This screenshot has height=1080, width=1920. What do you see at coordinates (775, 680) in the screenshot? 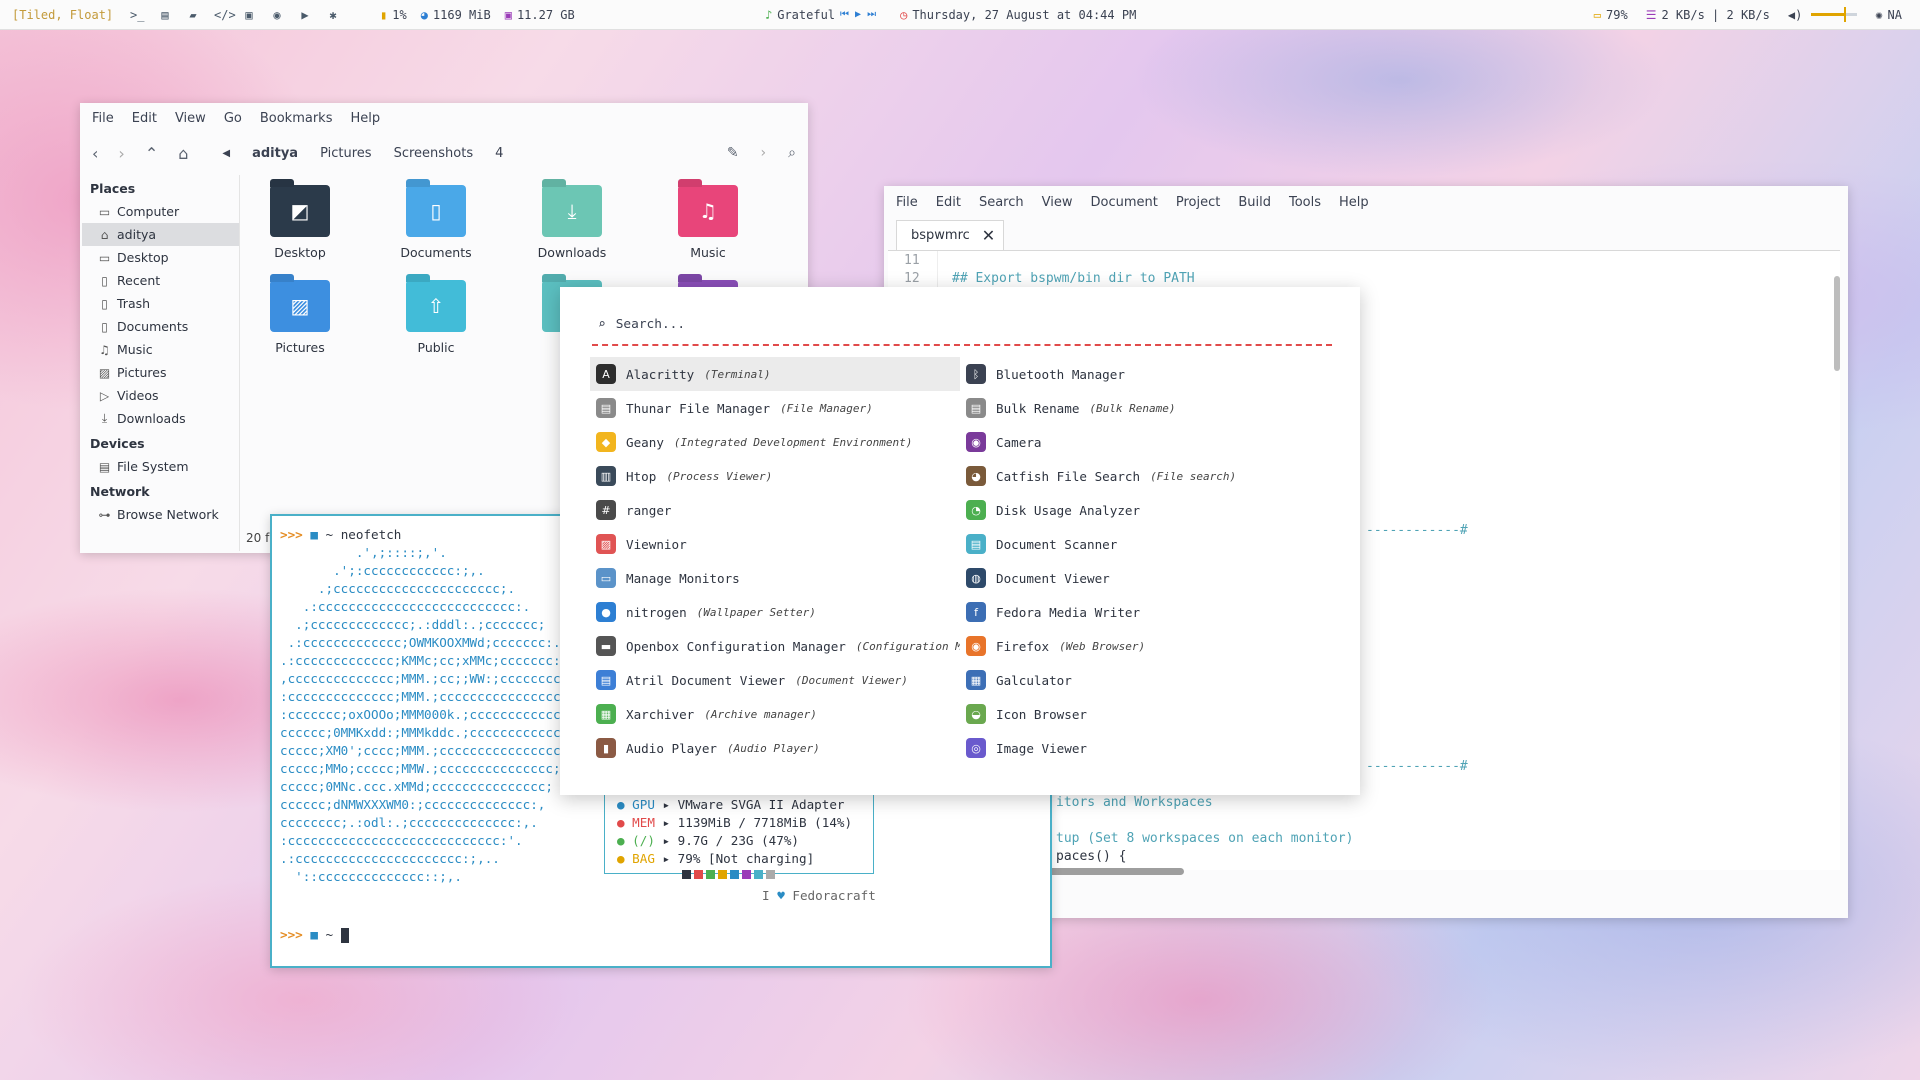
I see `app-item-atril-document-viewer: ▤ Atril Document Viewer (Document Viewer)` at bounding box center [775, 680].